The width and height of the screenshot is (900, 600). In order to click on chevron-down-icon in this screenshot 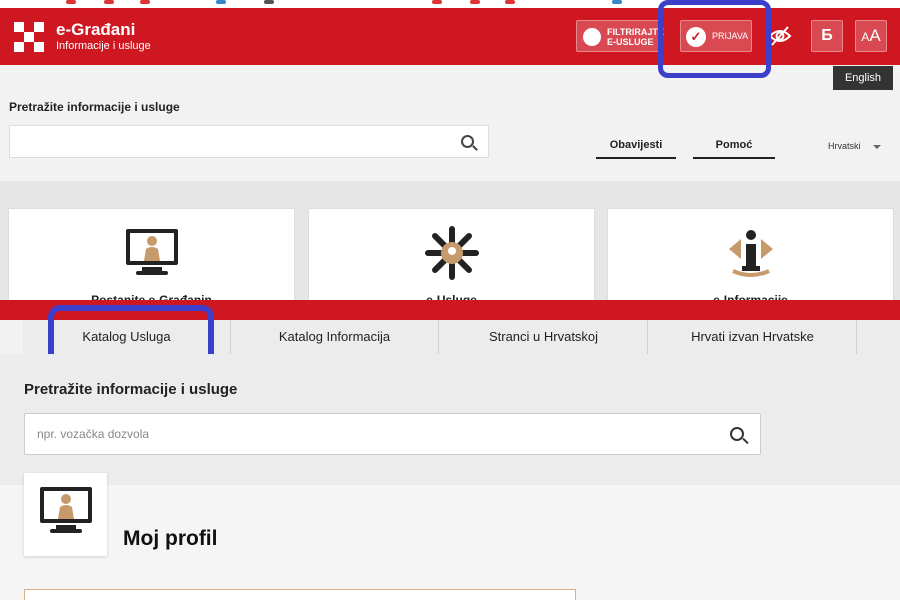, I will do `click(876, 146)`.